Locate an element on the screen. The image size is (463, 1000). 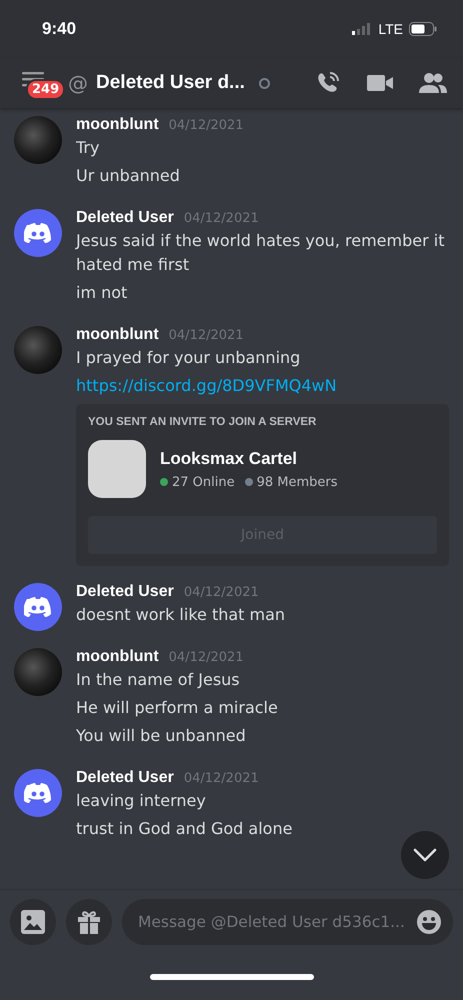
message-text: He will perform a miracle is located at coordinates (177, 708).